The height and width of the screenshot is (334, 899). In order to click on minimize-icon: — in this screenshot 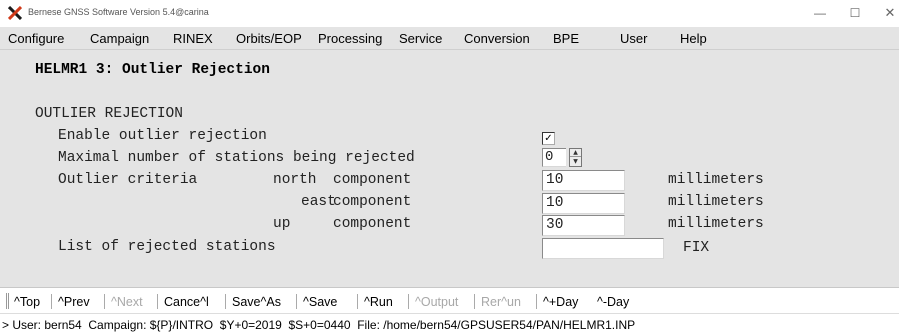, I will do `click(820, 13)`.